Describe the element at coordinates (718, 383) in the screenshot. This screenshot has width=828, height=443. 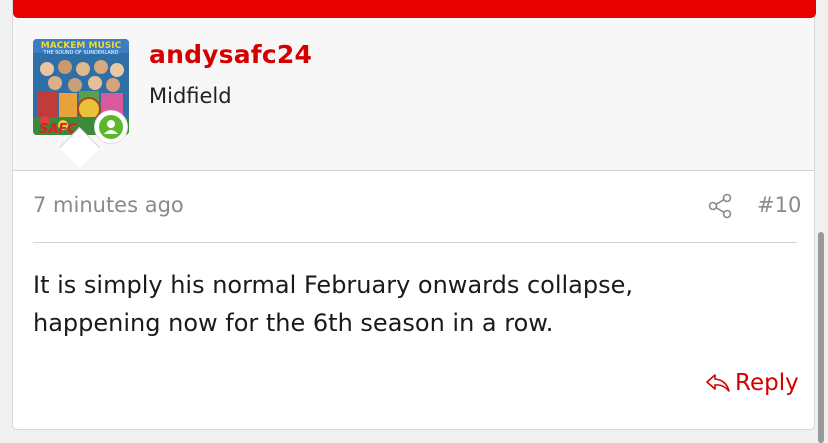
I see `reply-arrow-icon` at that location.